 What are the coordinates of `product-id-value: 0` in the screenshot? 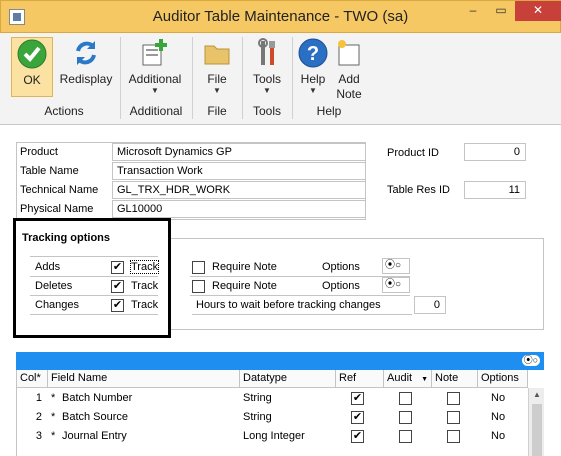 It's located at (495, 152).